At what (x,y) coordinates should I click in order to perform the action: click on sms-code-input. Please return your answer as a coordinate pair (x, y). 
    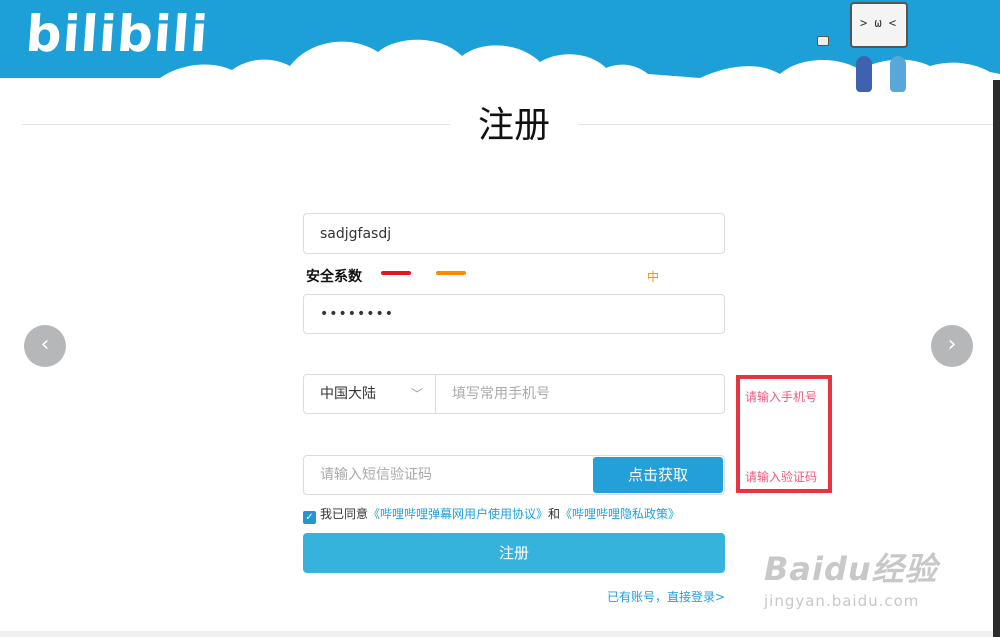
    Looking at the image, I should click on (448, 475).